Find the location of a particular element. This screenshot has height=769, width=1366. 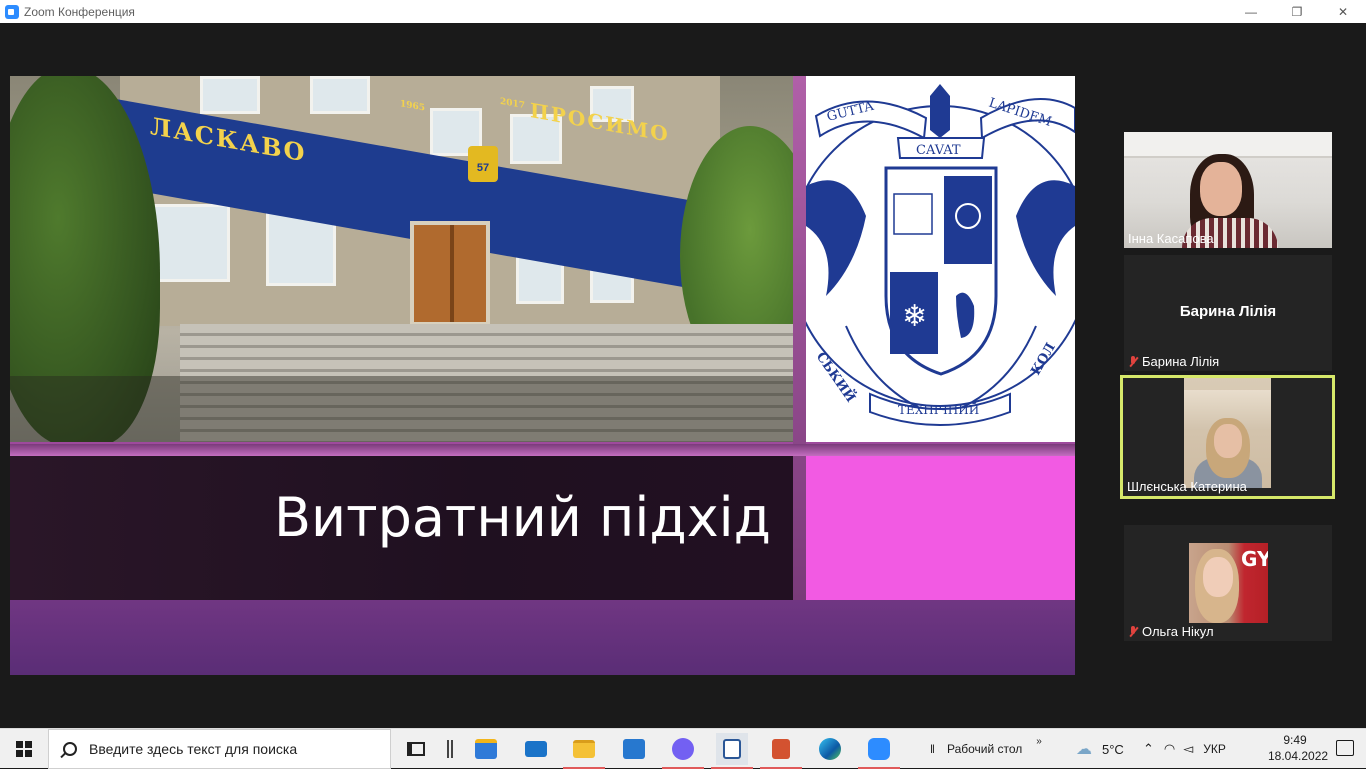

close-button: ✕ is located at coordinates (1343, 11).